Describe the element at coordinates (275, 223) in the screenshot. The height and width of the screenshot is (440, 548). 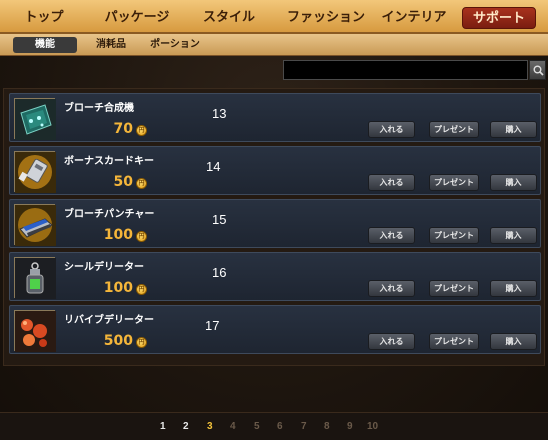
I see `item-row: ブローチパンチャー 100 円 15 入れる プレゼント 購入` at that location.